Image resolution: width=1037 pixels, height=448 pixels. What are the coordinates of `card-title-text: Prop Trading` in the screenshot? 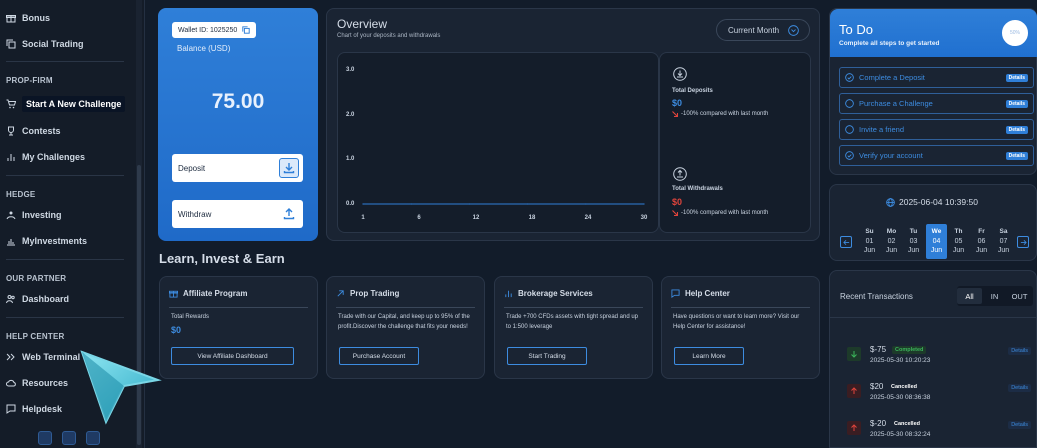 It's located at (375, 293).